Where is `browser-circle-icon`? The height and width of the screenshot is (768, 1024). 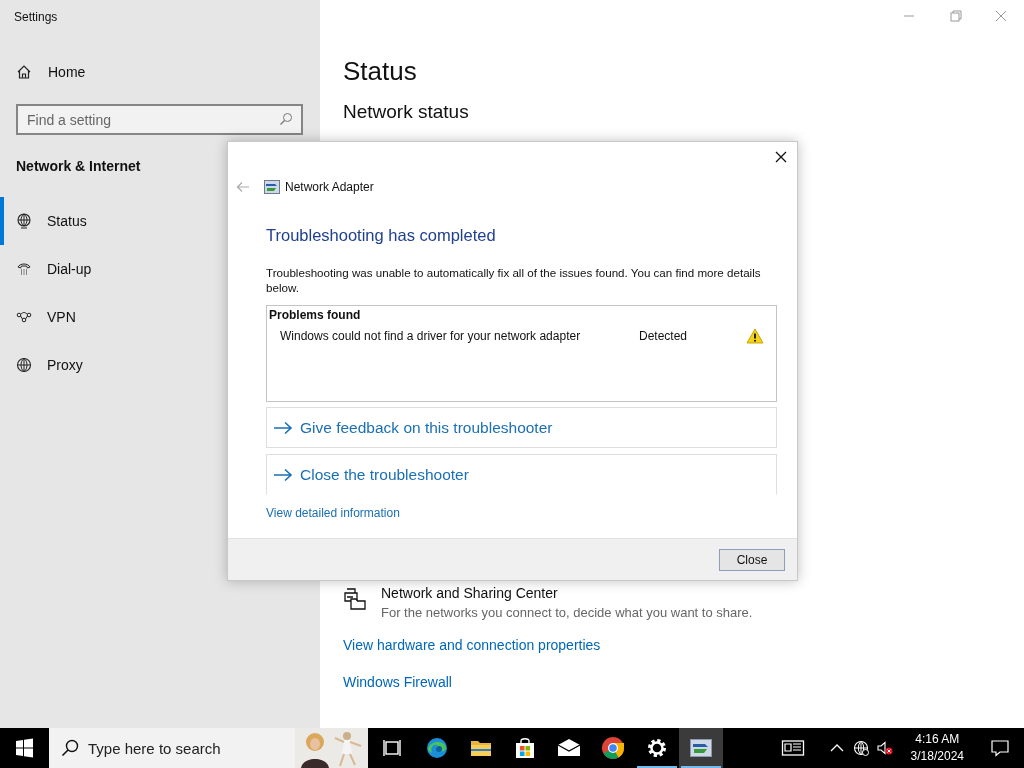 browser-circle-icon is located at coordinates (613, 748).